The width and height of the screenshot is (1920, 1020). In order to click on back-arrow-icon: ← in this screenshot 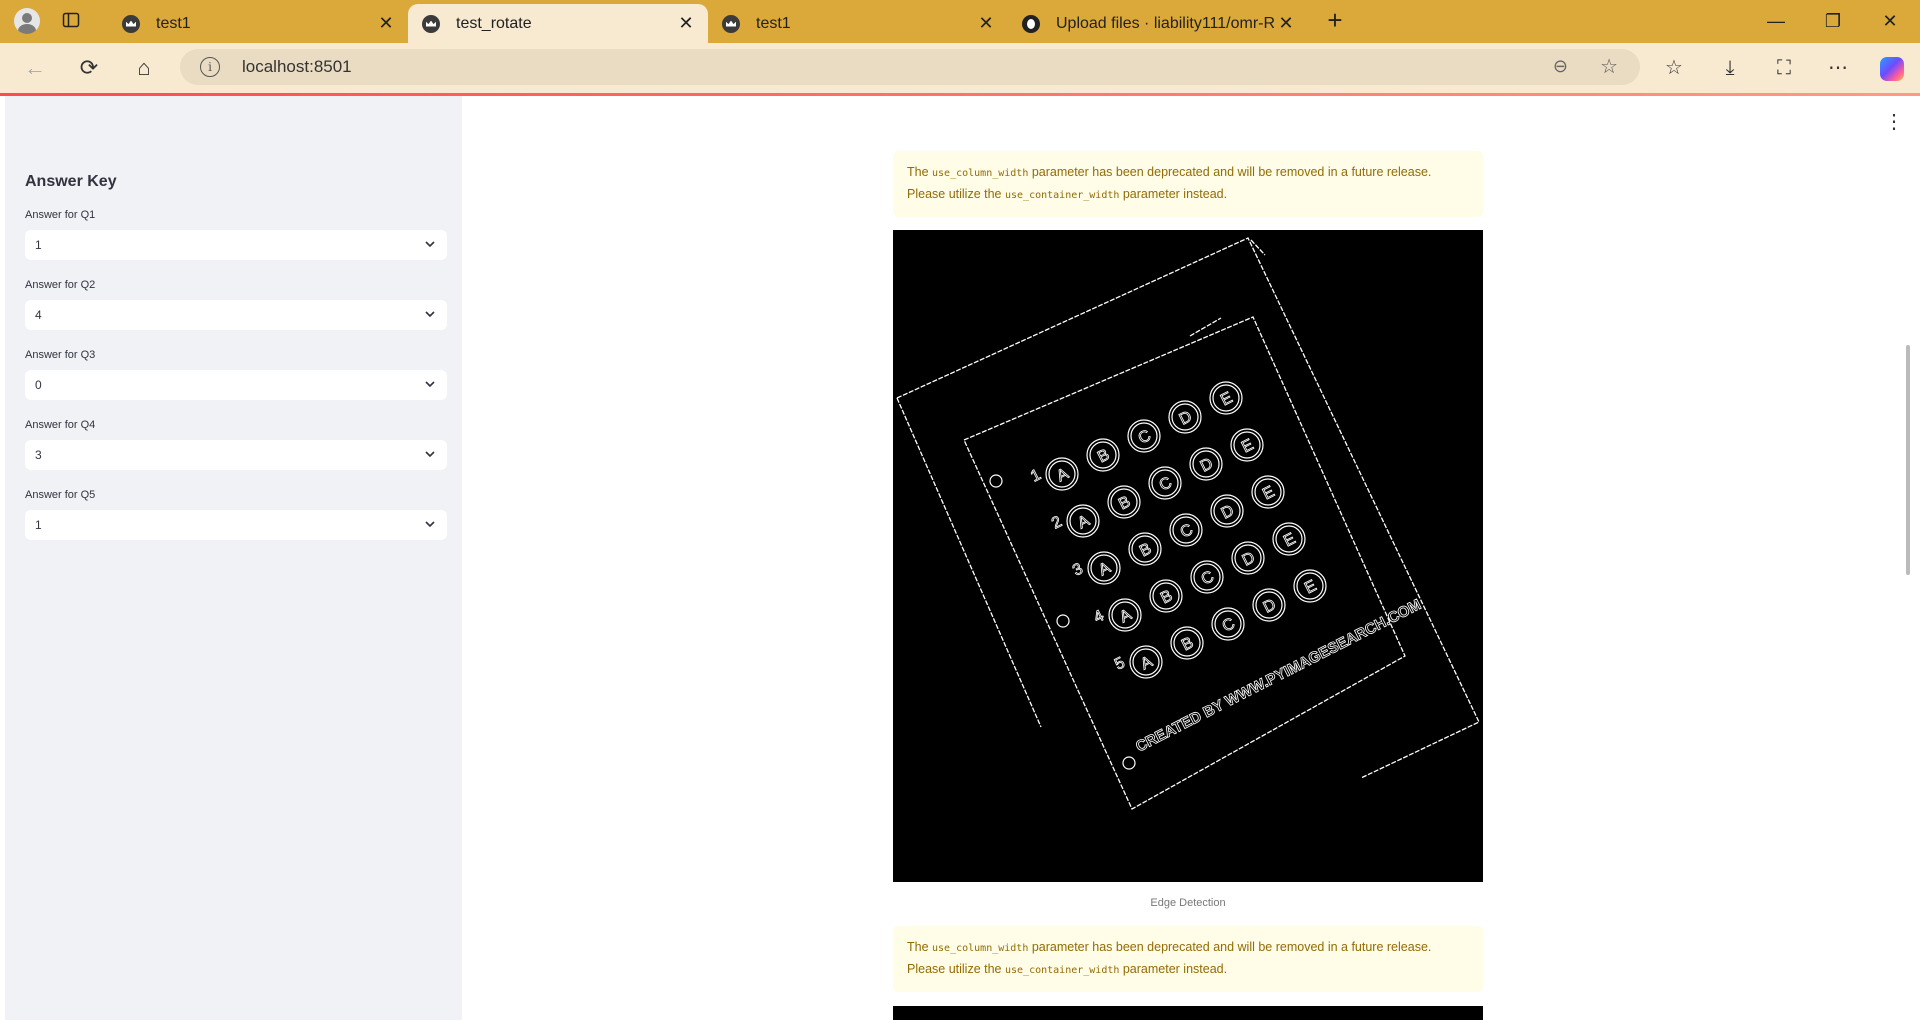, I will do `click(35, 68)`.